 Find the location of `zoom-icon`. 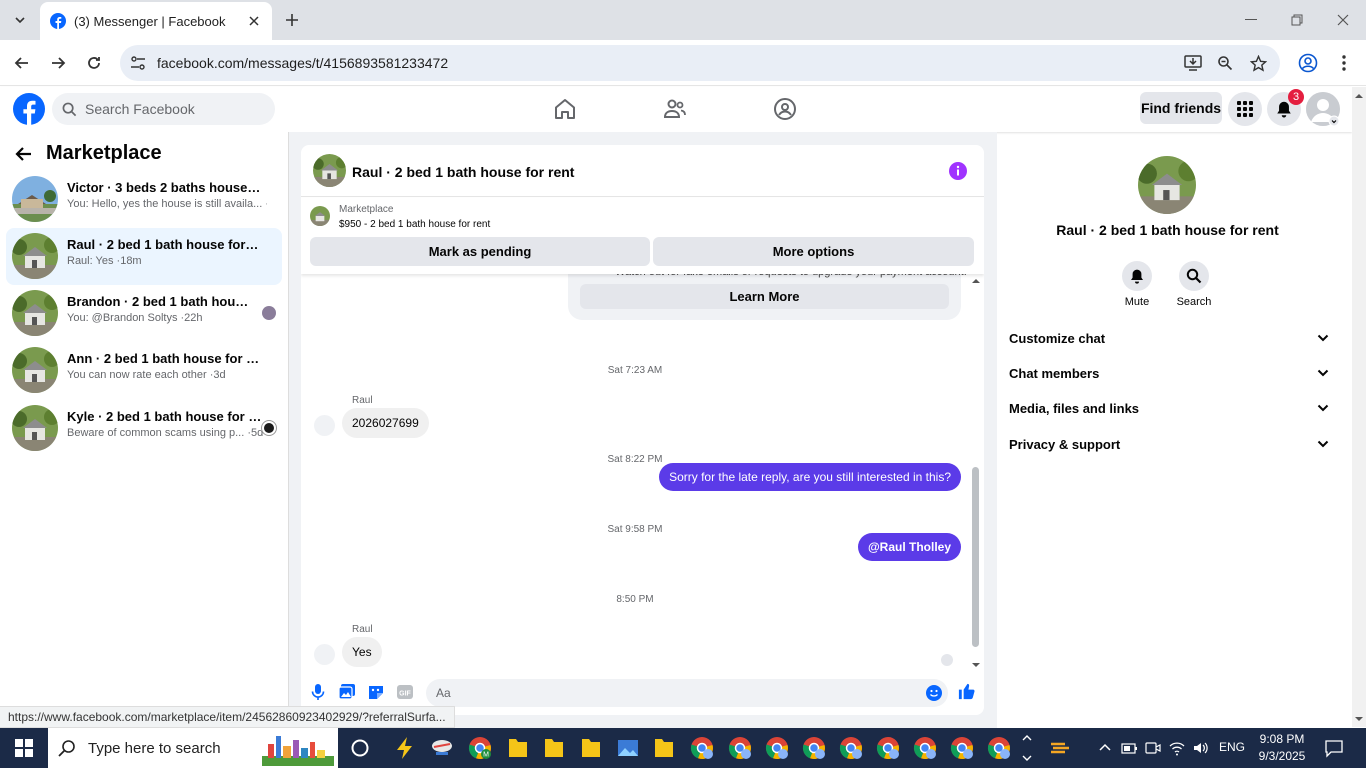

zoom-icon is located at coordinates (1225, 63).